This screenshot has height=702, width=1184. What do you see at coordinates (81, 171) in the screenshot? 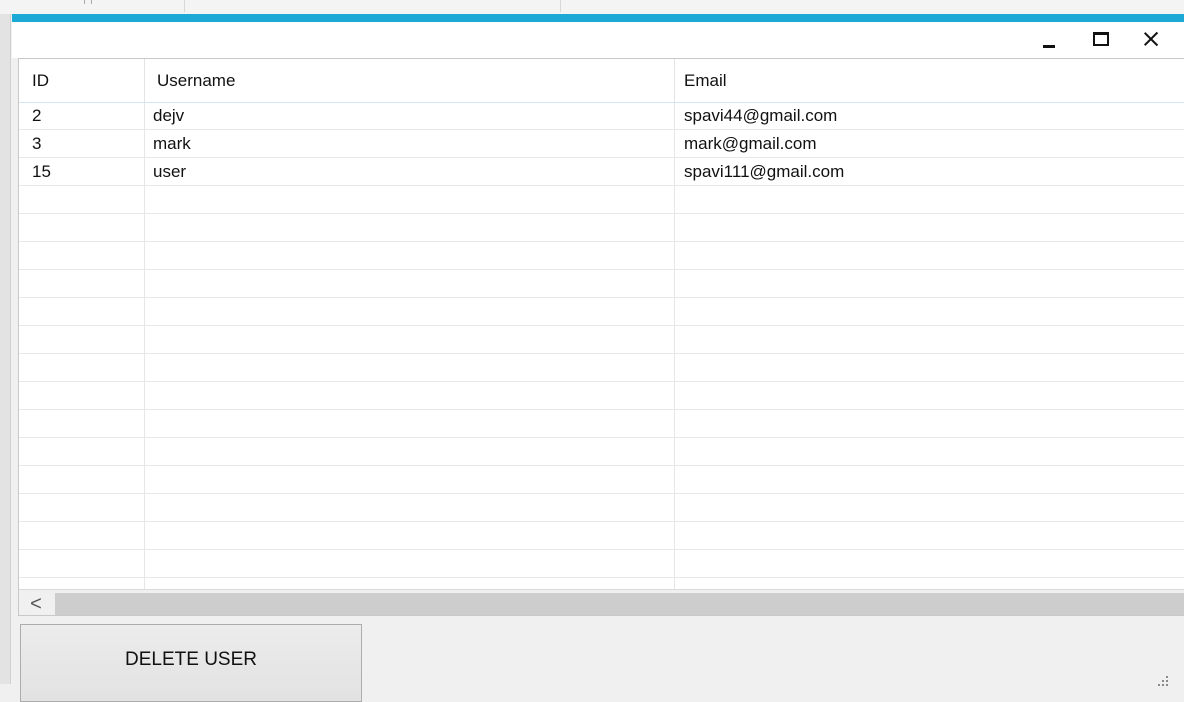
I see `cell-id: 15` at bounding box center [81, 171].